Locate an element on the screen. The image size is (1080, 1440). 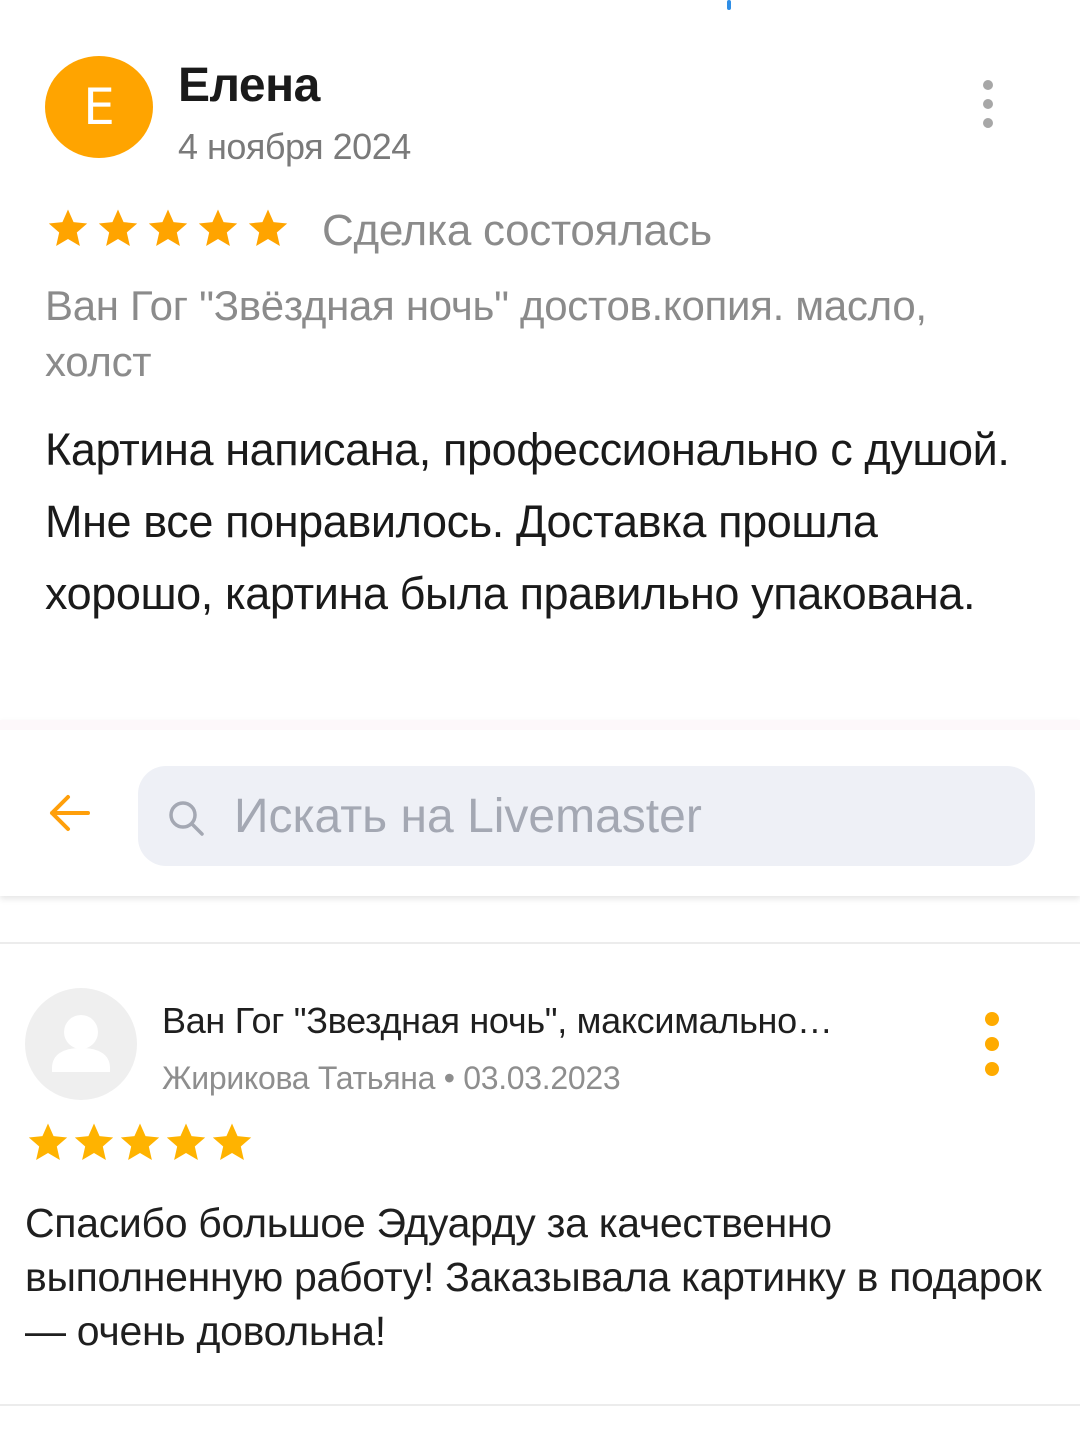
arrow-left-icon is located at coordinates (70, 813).